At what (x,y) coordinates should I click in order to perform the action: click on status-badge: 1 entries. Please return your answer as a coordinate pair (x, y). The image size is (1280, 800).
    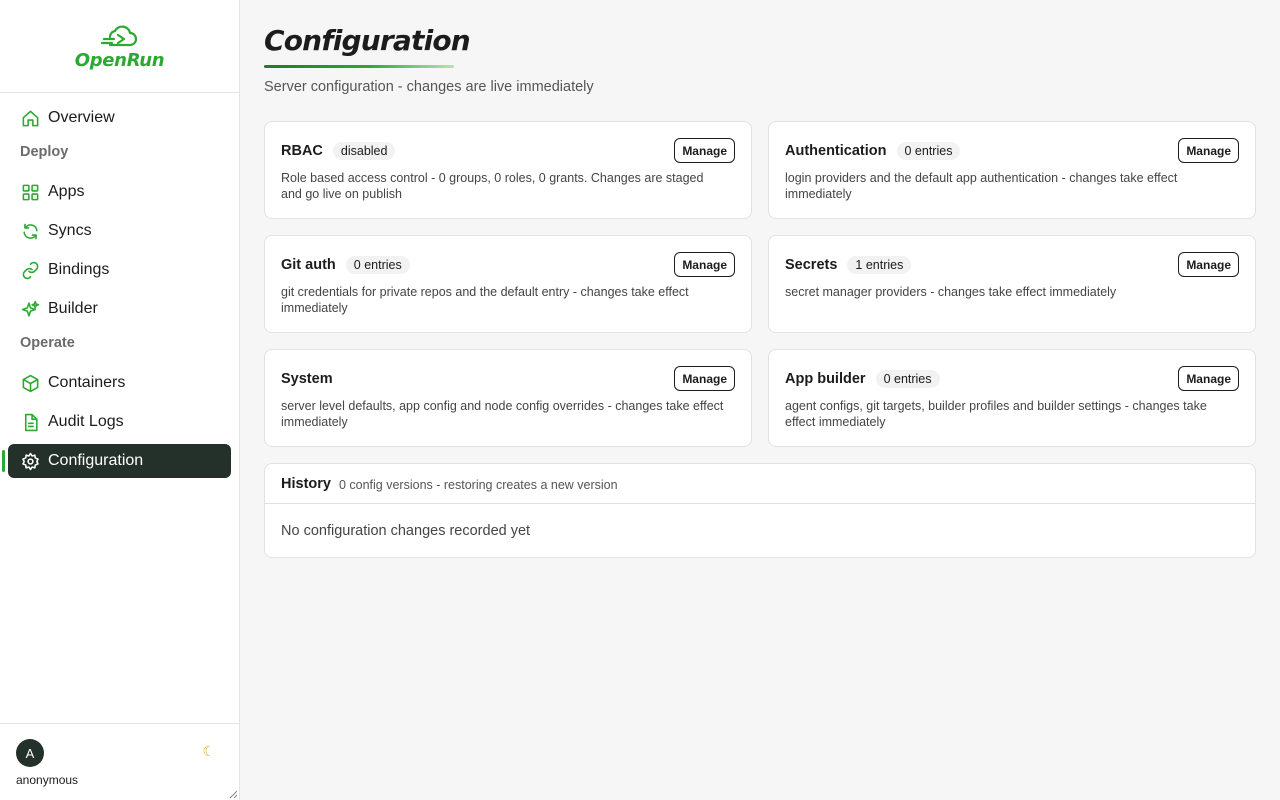
    Looking at the image, I should click on (879, 265).